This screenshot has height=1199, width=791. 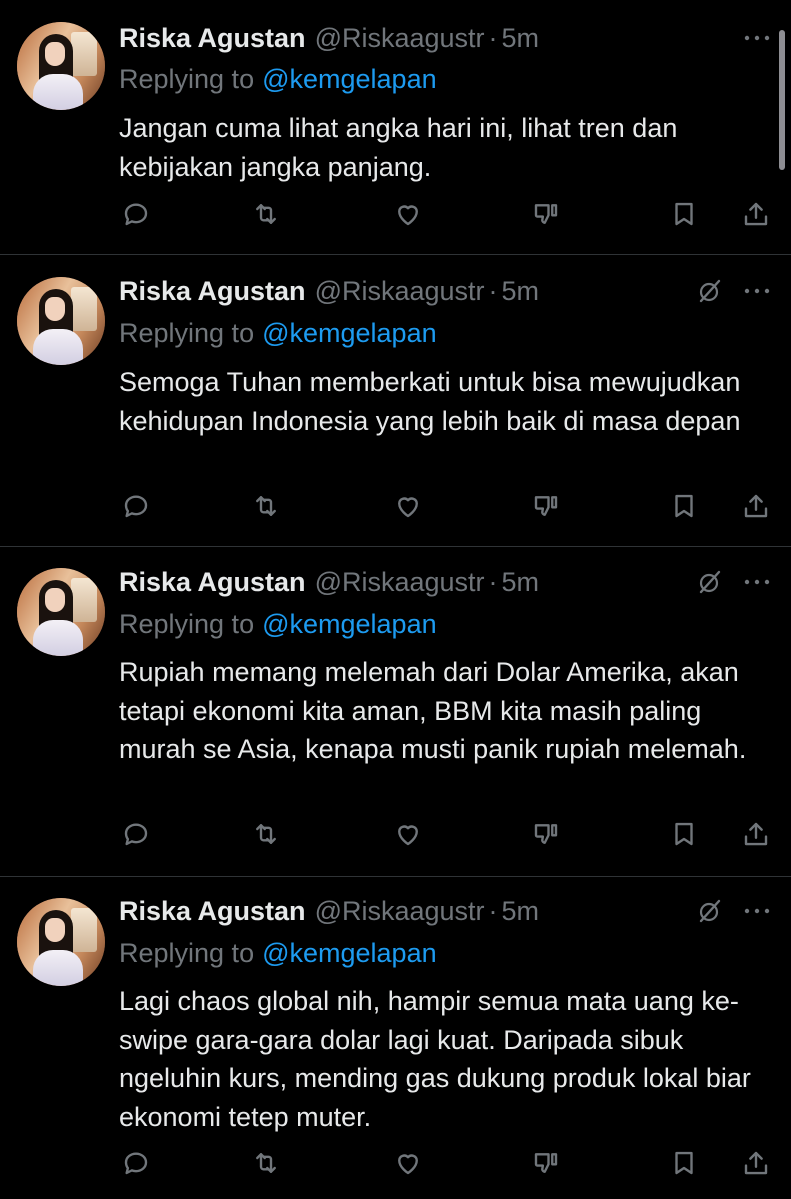 What do you see at coordinates (782, 100) in the screenshot?
I see `scrollbar` at bounding box center [782, 100].